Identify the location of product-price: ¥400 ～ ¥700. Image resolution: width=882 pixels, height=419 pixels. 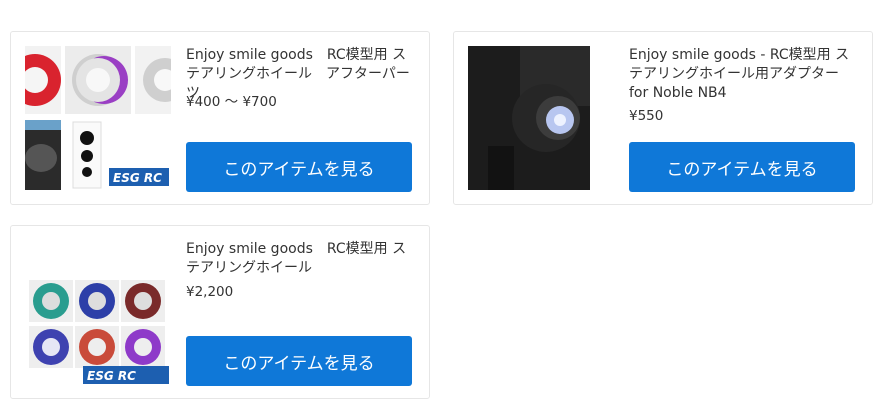
(231, 102).